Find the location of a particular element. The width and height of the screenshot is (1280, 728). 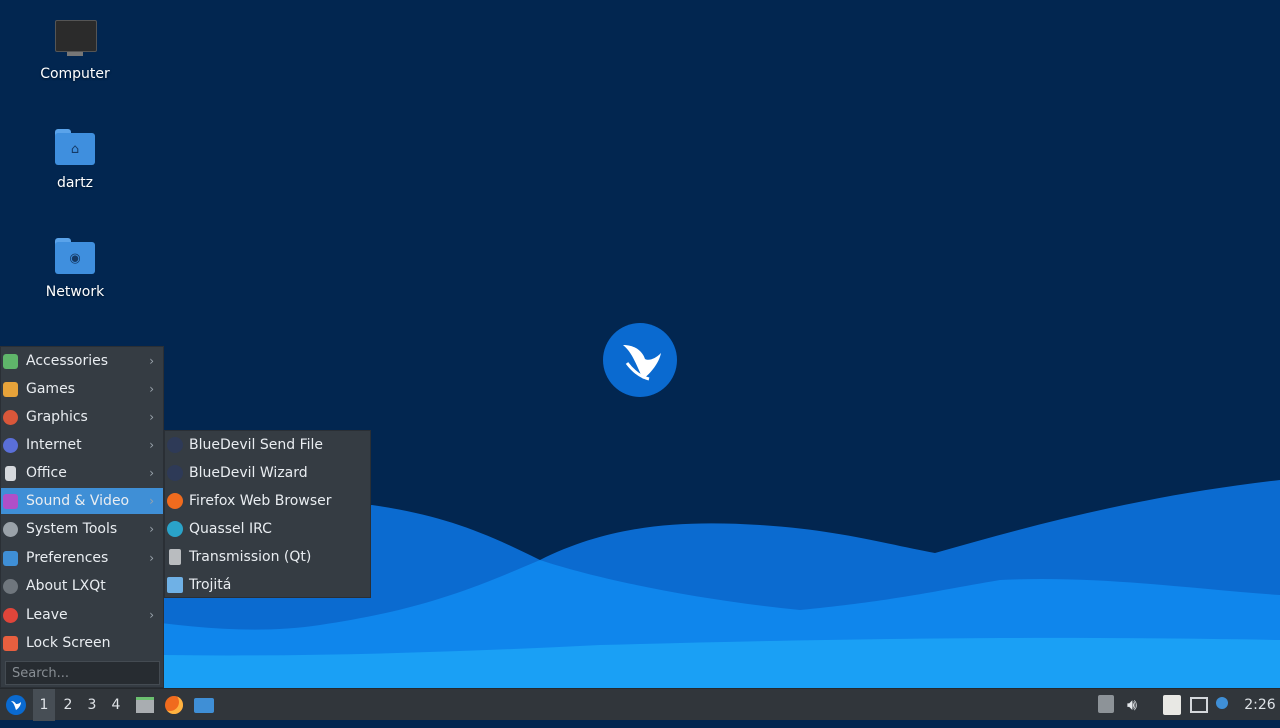

games-icon is located at coordinates (10, 389).